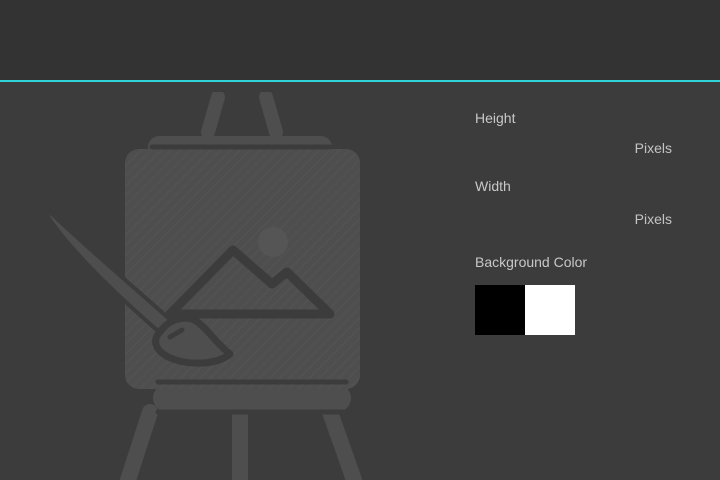 This screenshot has height=480, width=720. Describe the element at coordinates (500, 310) in the screenshot. I see `swatch-black` at that location.